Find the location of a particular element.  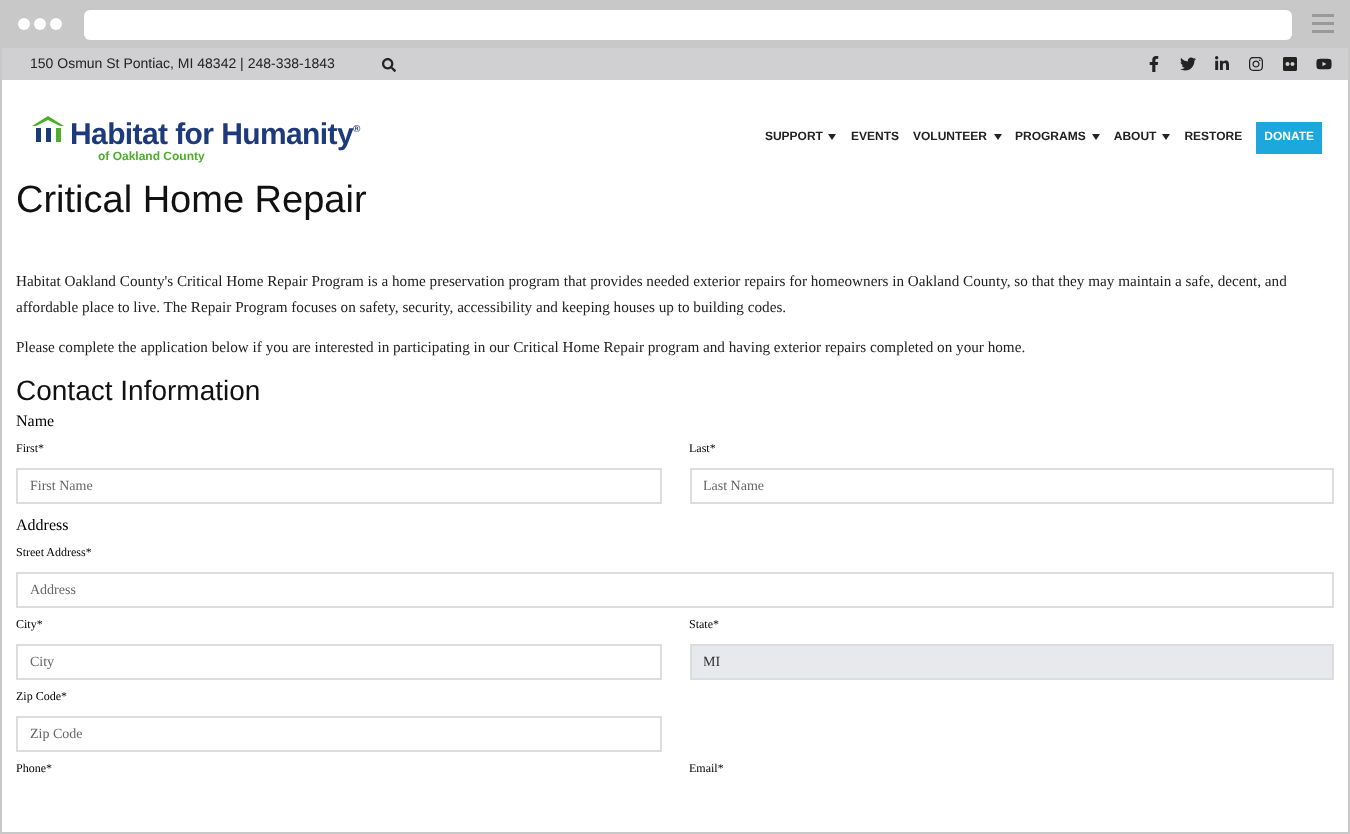

logo-text: Habitat for Humanity$^{®}$ is located at coordinates (215, 132).